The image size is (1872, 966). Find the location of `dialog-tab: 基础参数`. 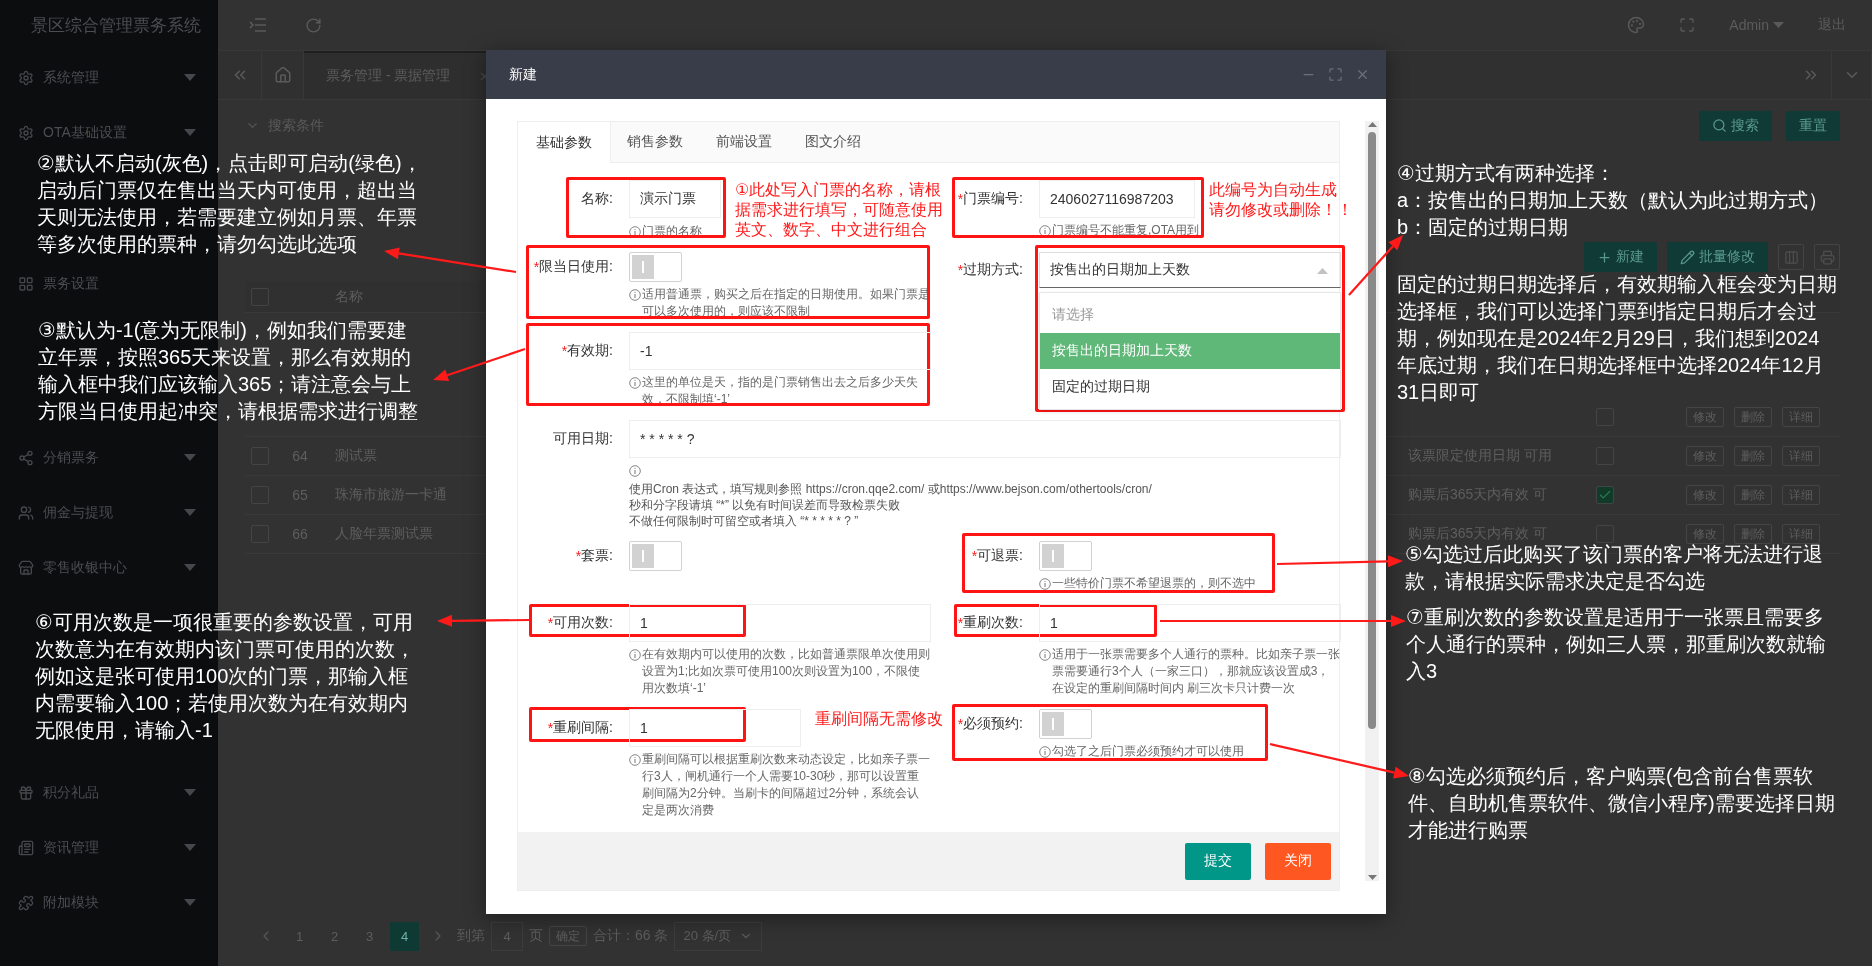

dialog-tab: 基础参数 is located at coordinates (564, 142).